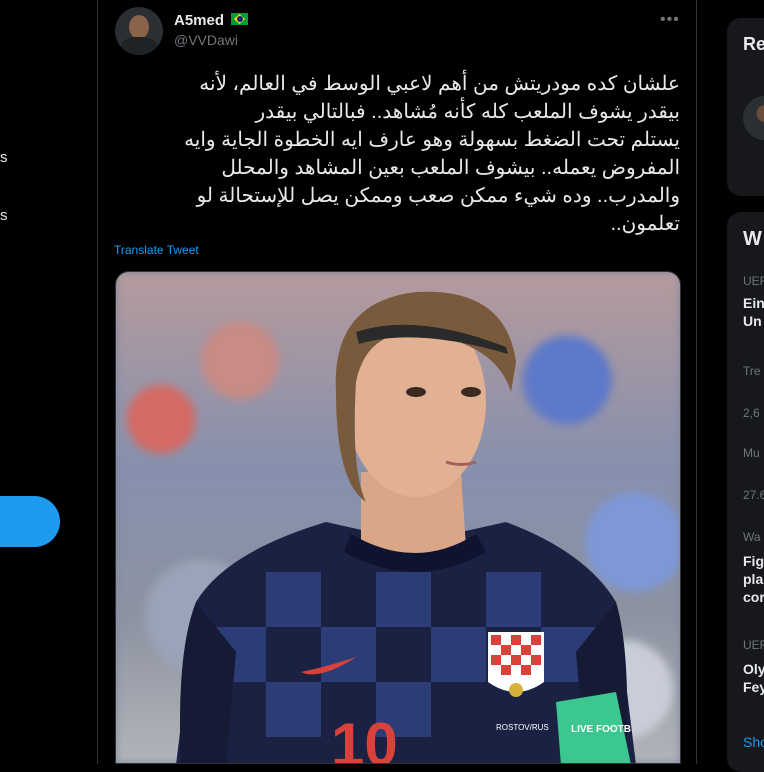  Describe the element at coordinates (199, 20) in the screenshot. I see `author-display-name: A5med` at that location.